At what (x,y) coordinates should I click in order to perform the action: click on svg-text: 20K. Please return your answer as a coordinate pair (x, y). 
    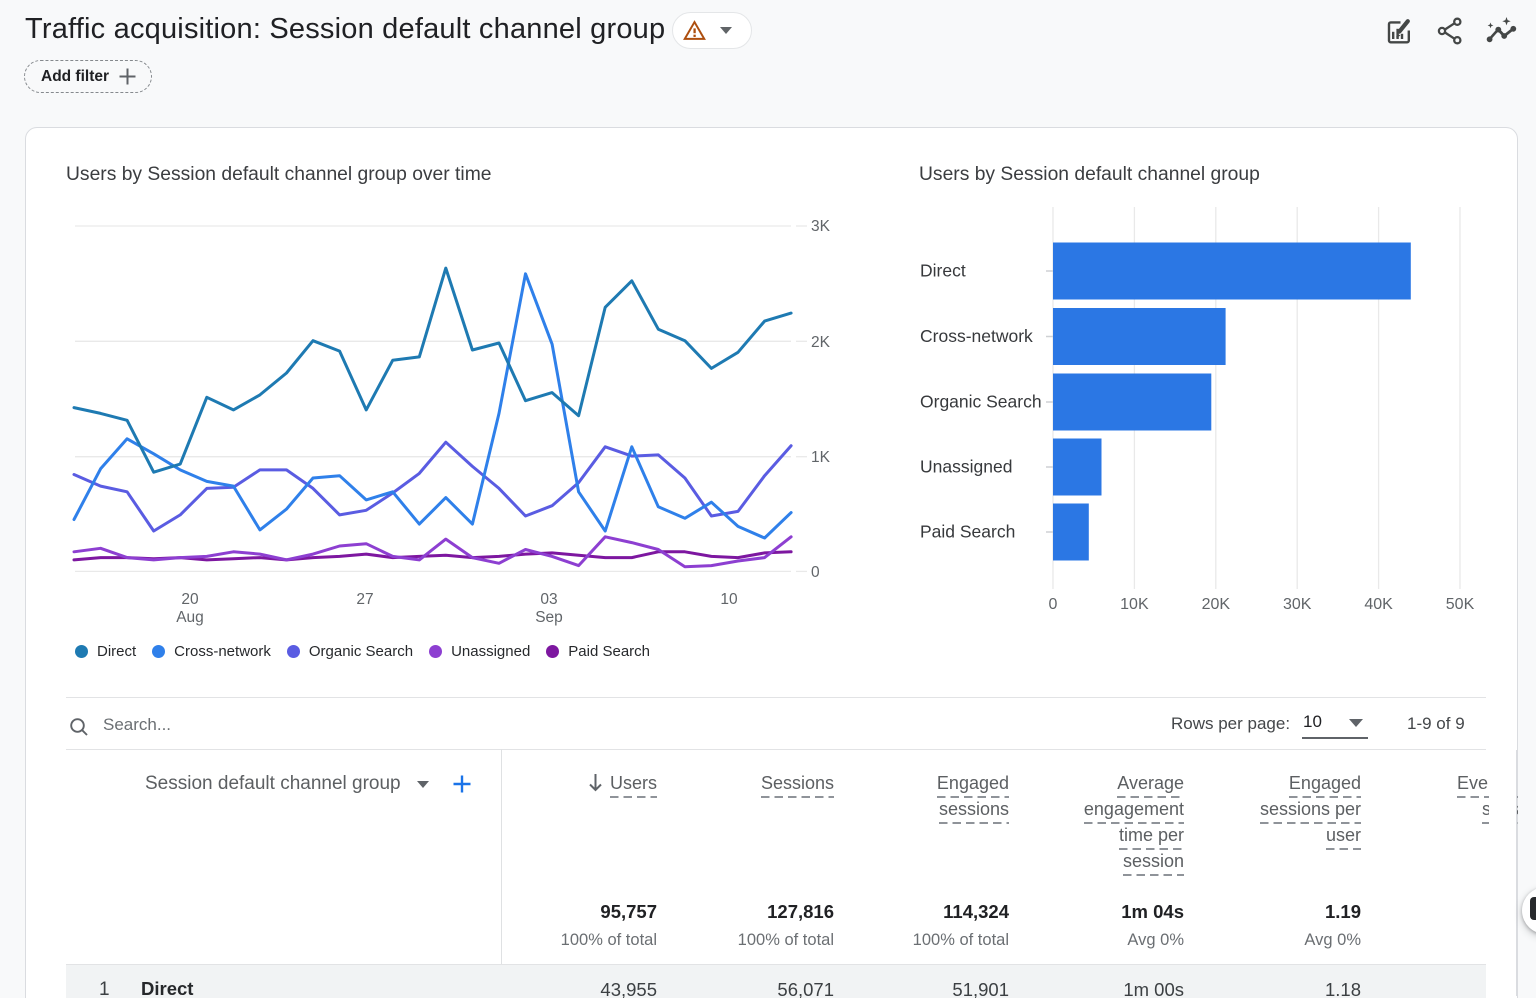
    Looking at the image, I should click on (1216, 604).